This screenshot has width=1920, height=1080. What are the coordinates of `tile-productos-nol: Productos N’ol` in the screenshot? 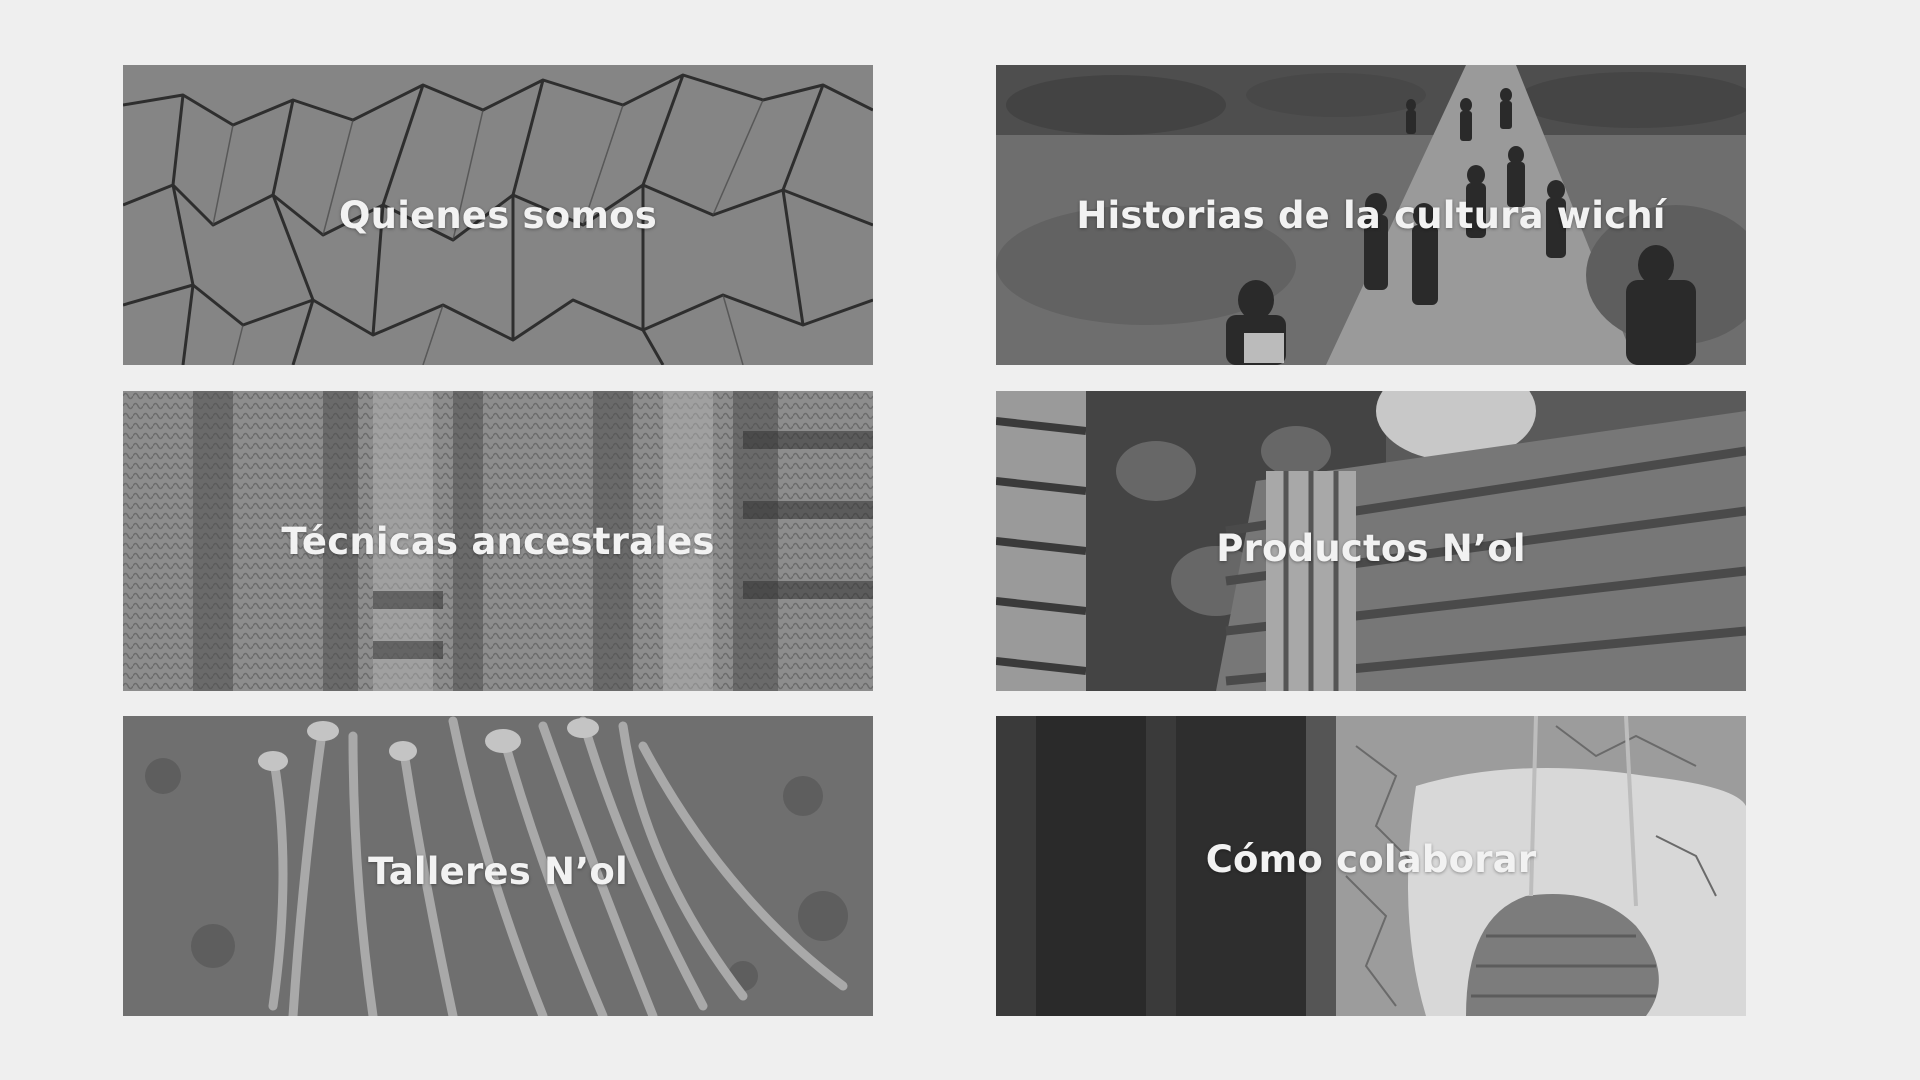 It's located at (1371, 541).